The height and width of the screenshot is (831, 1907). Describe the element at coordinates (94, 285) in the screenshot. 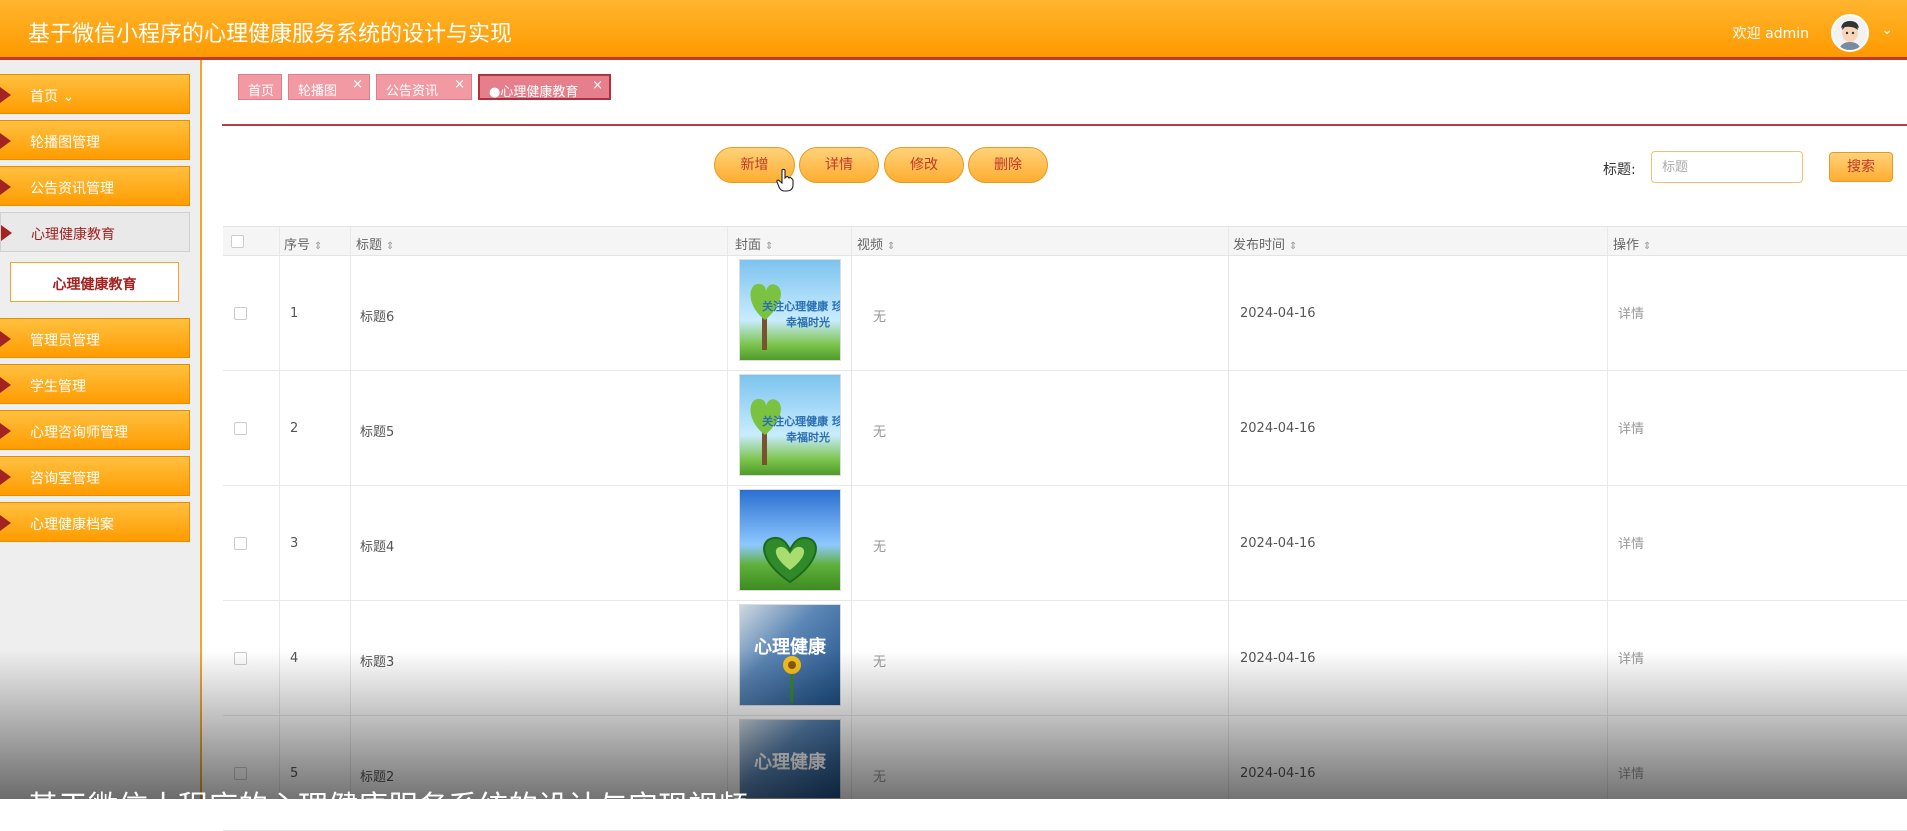

I see `submenu-item-label: 心理健康教育` at that location.